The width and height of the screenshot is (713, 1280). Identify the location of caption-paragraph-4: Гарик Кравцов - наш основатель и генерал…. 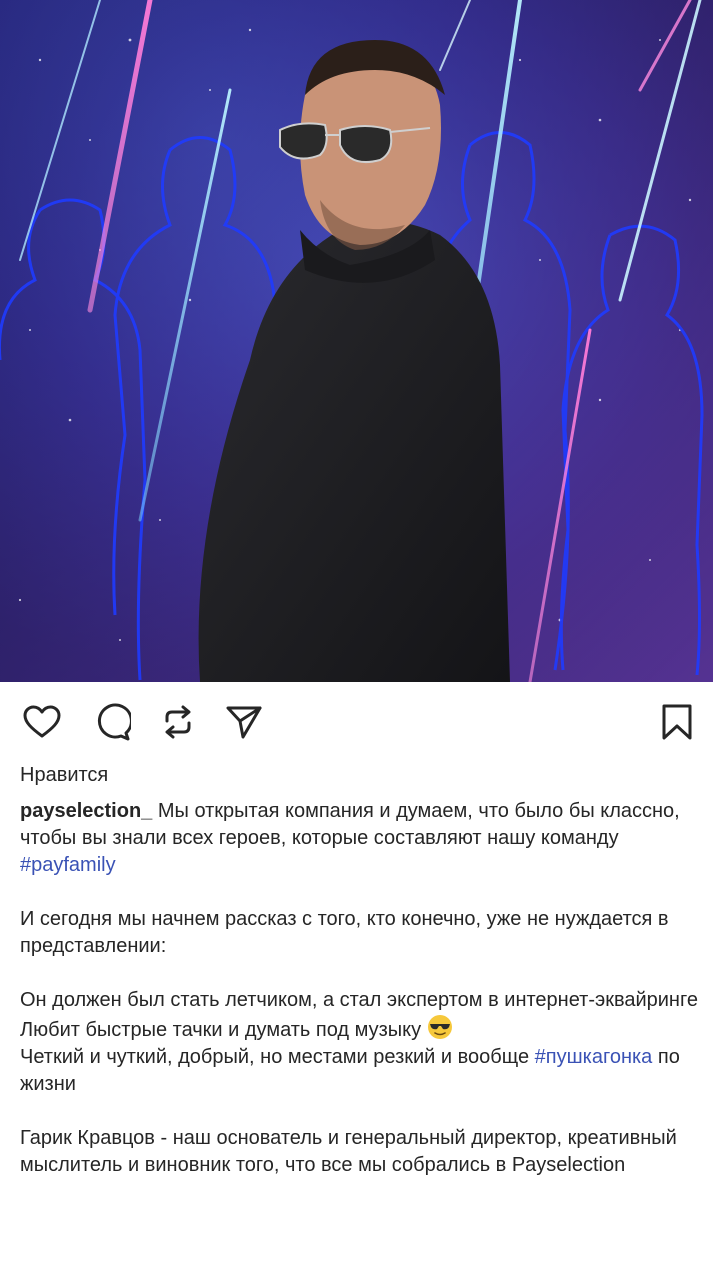
(348, 1151).